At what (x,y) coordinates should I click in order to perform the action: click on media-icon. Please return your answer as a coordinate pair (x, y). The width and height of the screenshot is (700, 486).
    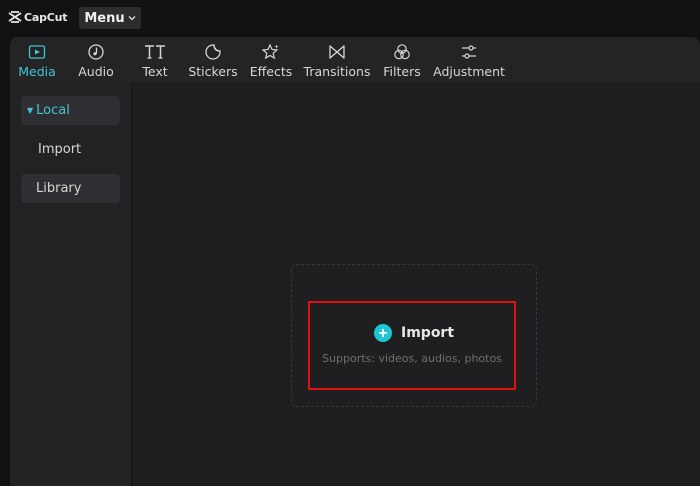
    Looking at the image, I should click on (37, 52).